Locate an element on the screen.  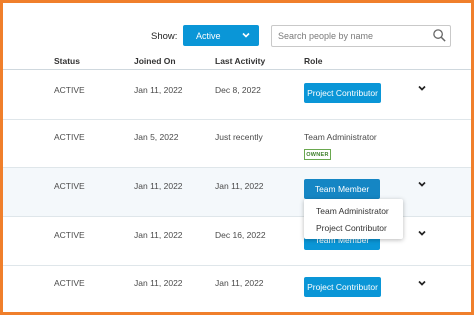
header-last-activity: Last Activity is located at coordinates (240, 61).